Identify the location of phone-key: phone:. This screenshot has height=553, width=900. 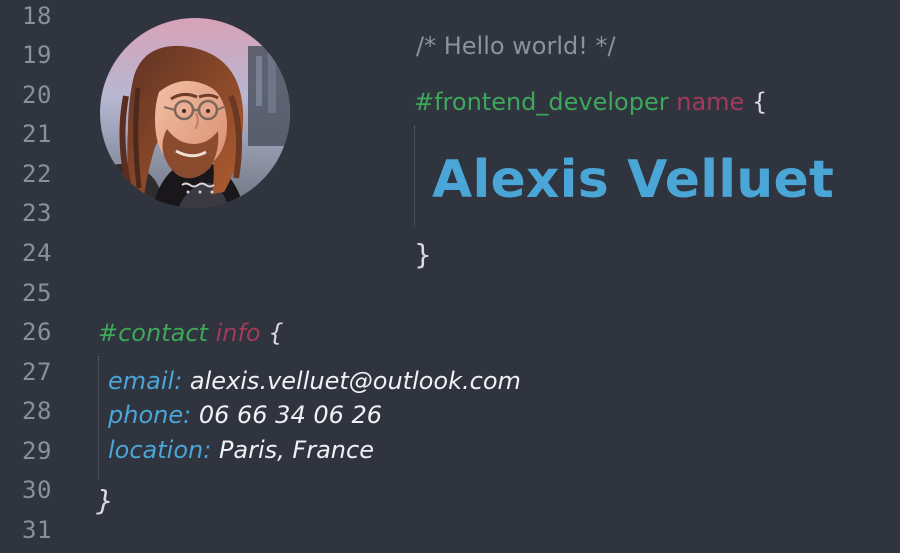
(150, 415).